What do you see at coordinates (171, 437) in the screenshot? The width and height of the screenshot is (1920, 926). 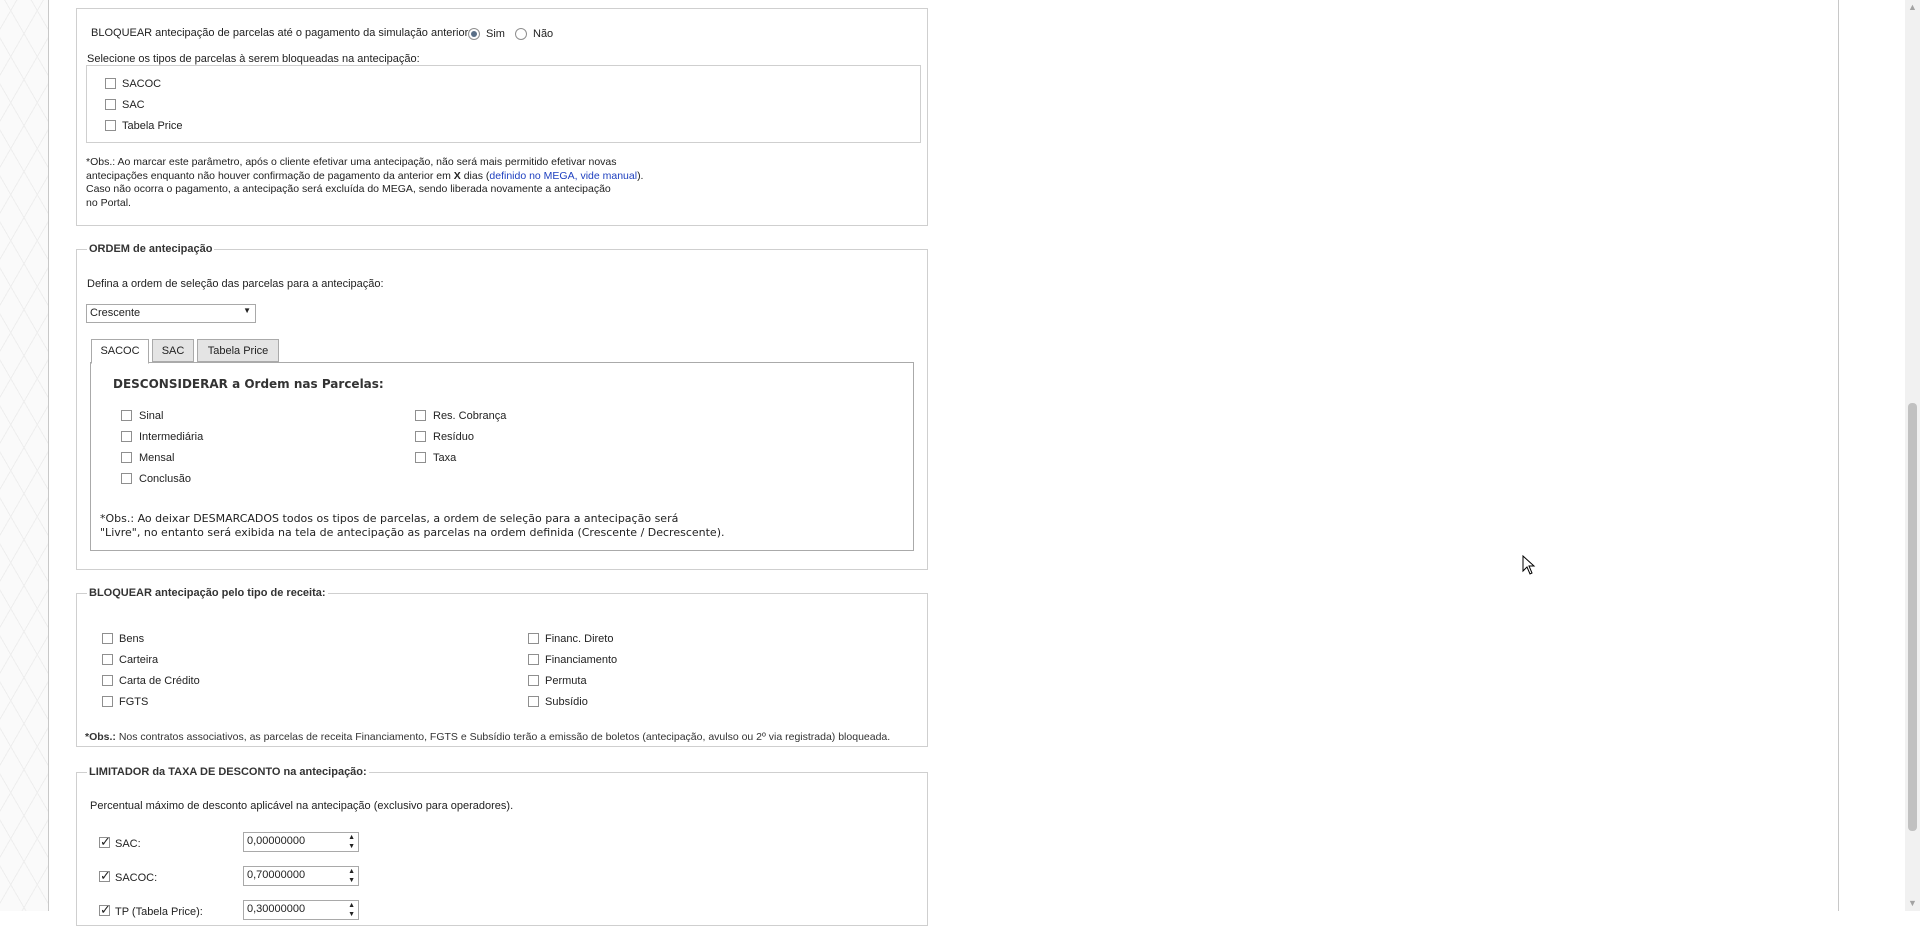 I see `intermediaria-label: Intermediária` at bounding box center [171, 437].